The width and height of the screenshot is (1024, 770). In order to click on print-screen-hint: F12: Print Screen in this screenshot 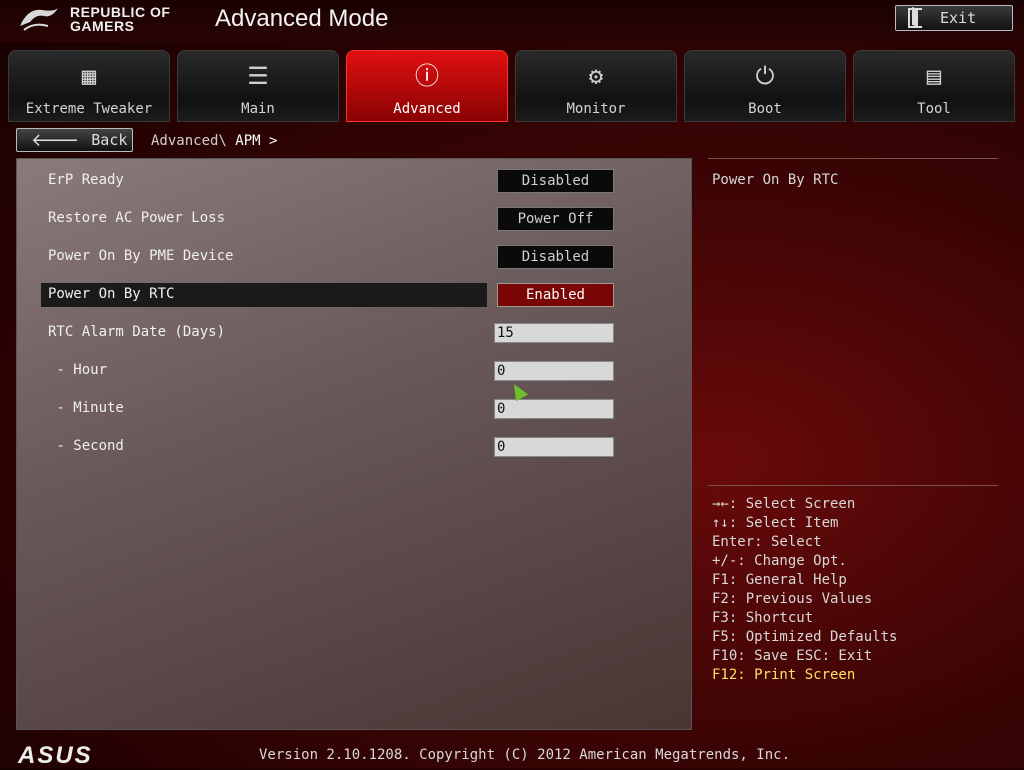, I will do `click(784, 675)`.